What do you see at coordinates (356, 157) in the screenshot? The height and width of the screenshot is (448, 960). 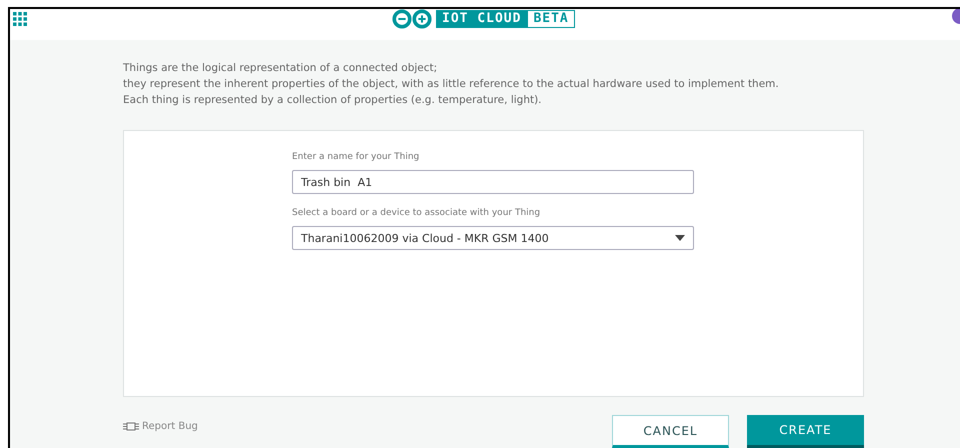 I see `field-label: Enter a name for your Thing` at bounding box center [356, 157].